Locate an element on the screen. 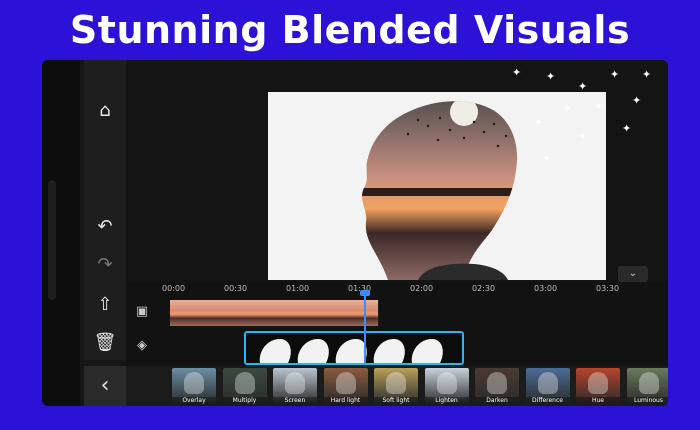 This screenshot has height=430, width=700. overlay-frames is located at coordinates (354, 348).